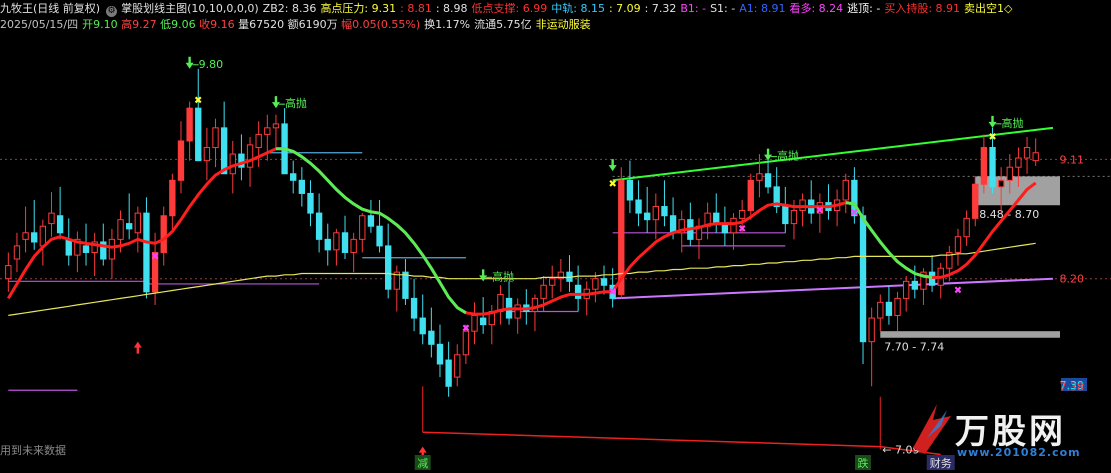  I want to click on quote-sector: 非运动服装, so click(563, 24).